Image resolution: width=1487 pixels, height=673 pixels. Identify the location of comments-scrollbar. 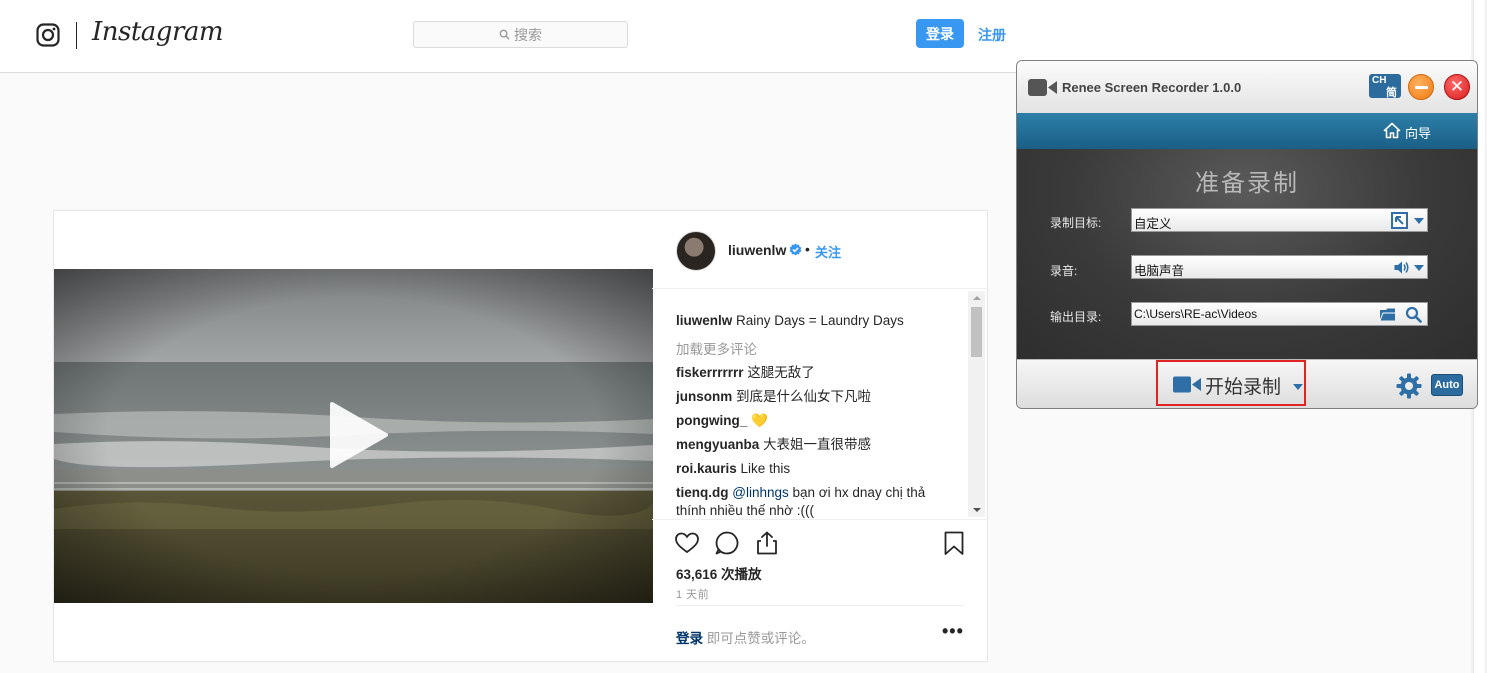
(976, 404).